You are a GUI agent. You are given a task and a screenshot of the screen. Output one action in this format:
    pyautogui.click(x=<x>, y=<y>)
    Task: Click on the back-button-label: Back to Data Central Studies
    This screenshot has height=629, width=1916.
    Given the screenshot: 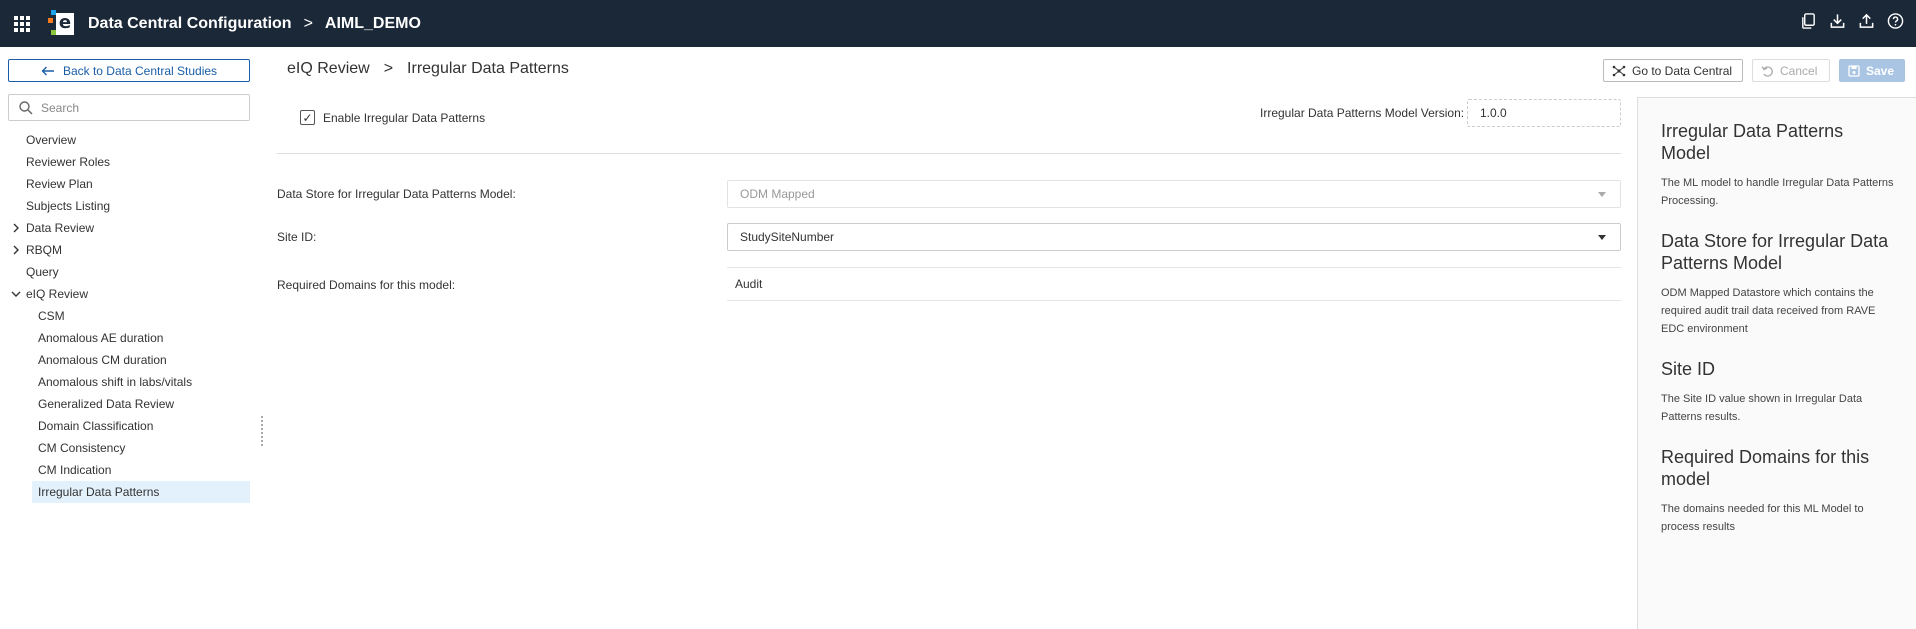 What is the action you would take?
    pyautogui.click(x=140, y=70)
    